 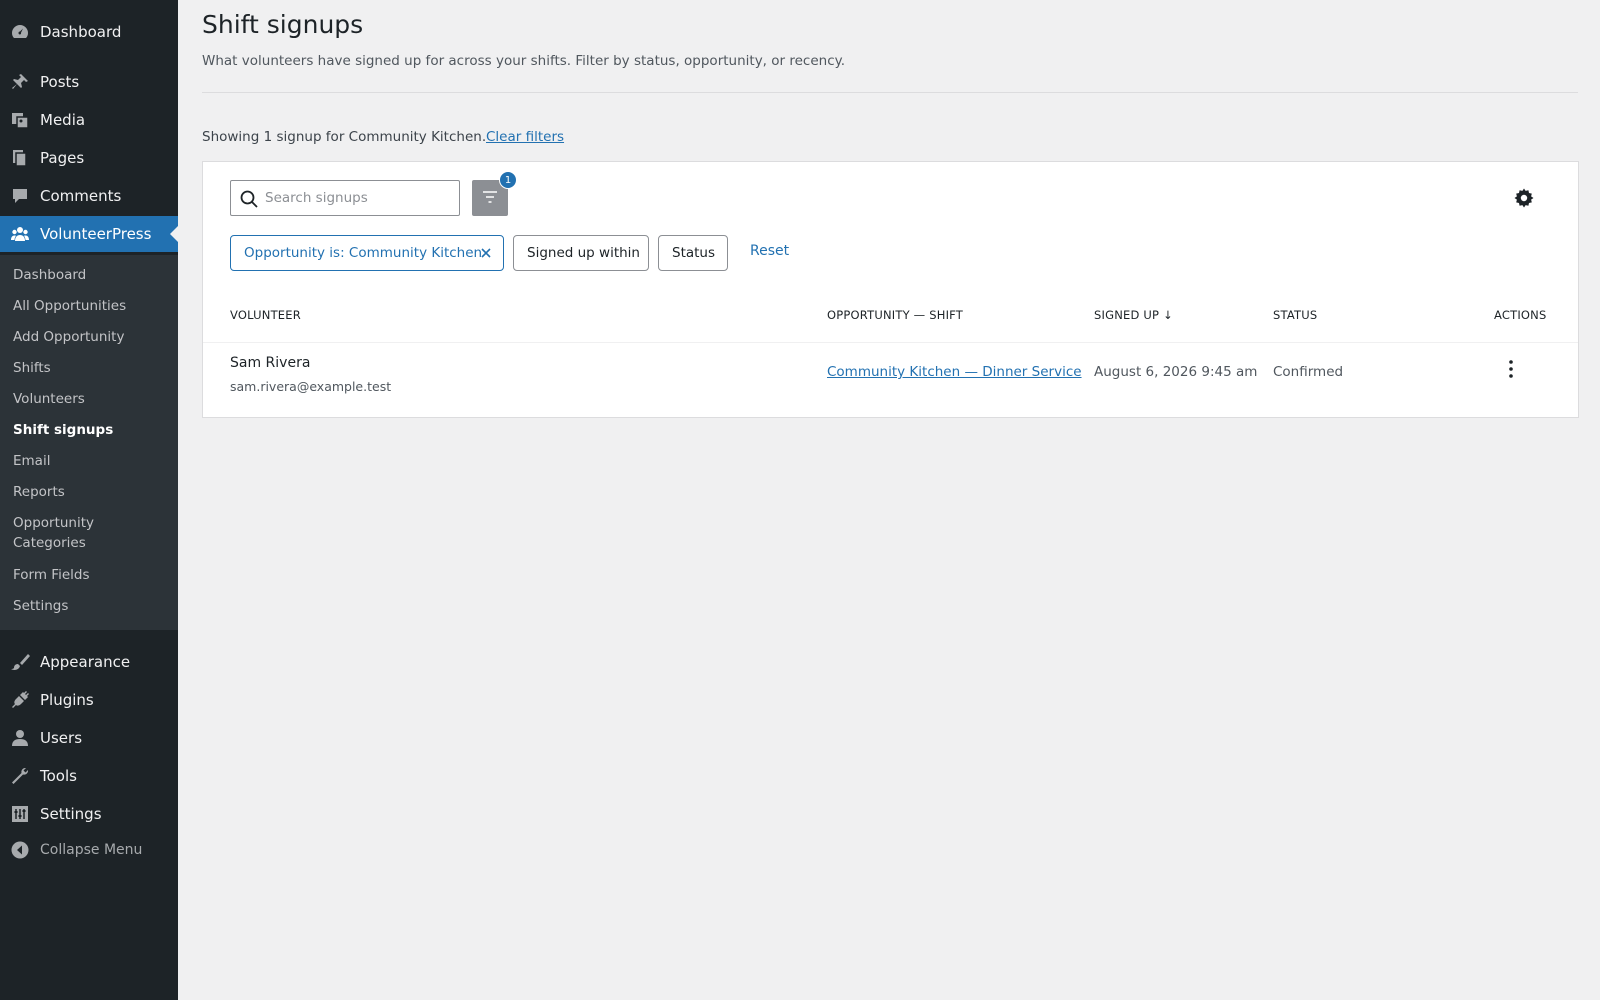 What do you see at coordinates (81, 32) in the screenshot?
I see `sidebar-item-label: Dashboard` at bounding box center [81, 32].